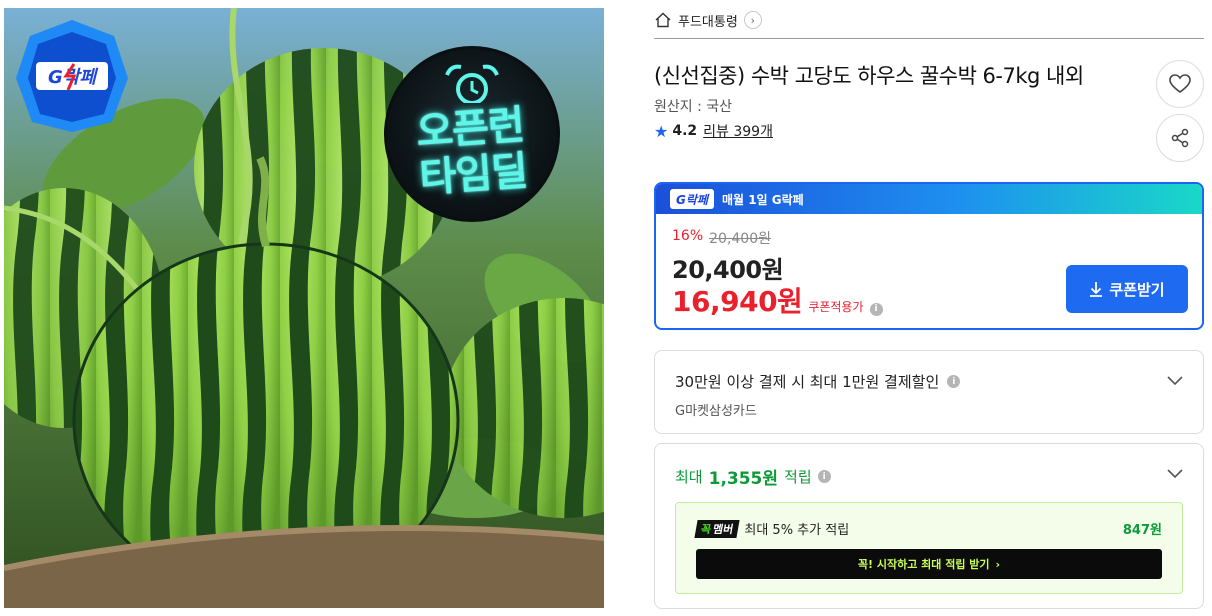  What do you see at coordinates (717, 528) in the screenshot?
I see `kkok-member-badge: 꼭 멤버` at bounding box center [717, 528].